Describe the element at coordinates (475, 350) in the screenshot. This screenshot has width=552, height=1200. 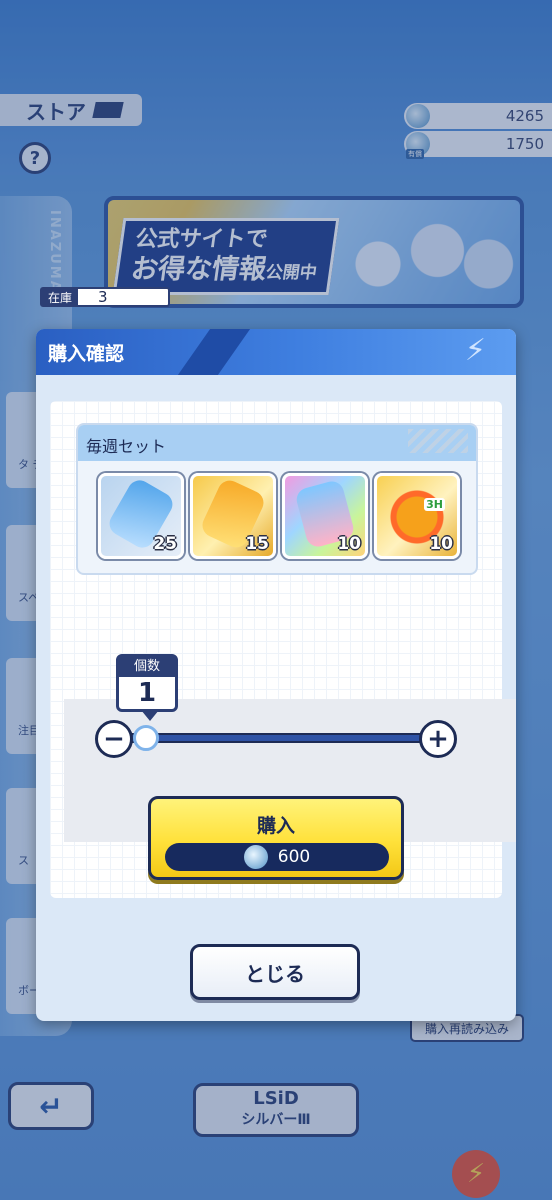
I see `lightning-icon: ⚡` at that location.